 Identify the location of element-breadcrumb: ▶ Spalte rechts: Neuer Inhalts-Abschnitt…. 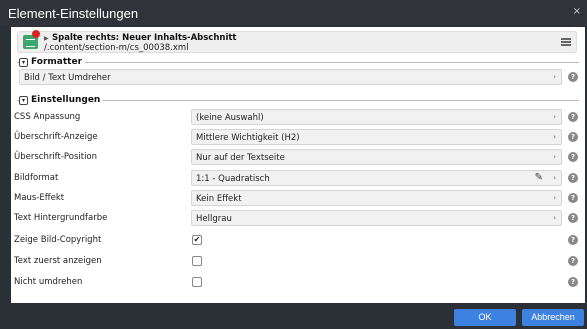
(297, 41).